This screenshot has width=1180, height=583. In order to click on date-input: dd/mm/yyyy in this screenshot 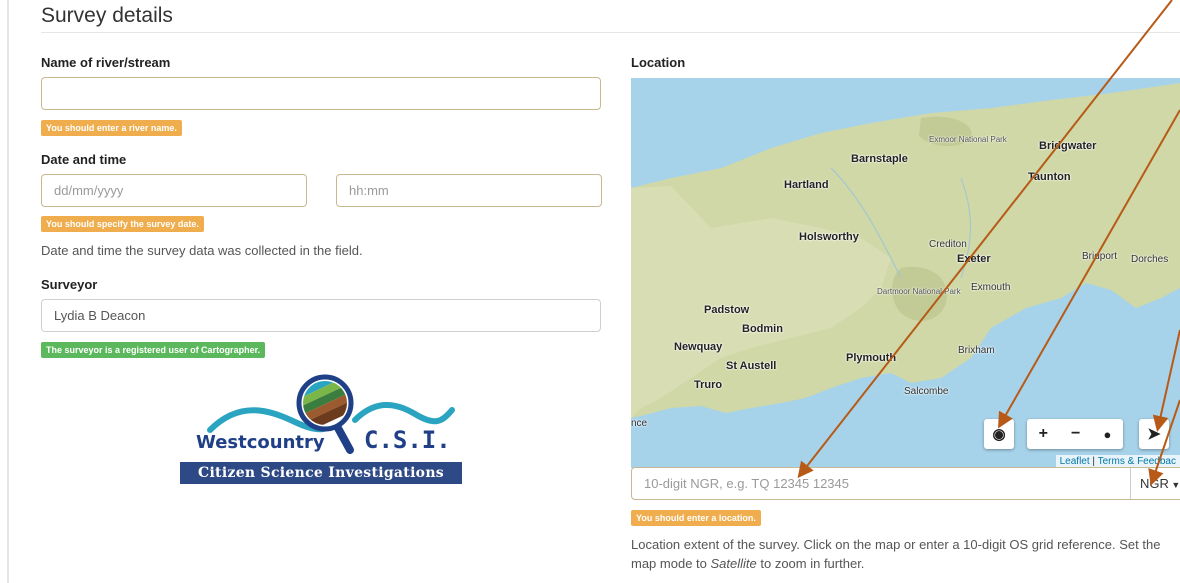, I will do `click(174, 190)`.